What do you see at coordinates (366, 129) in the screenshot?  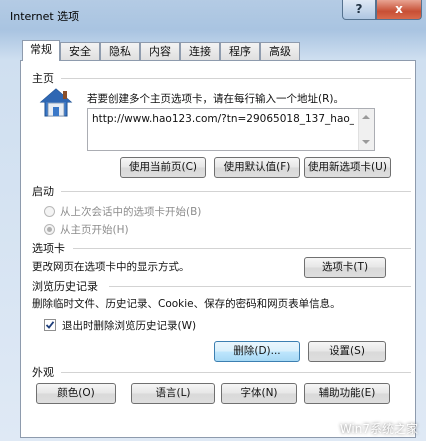 I see `url-scrollbar` at bounding box center [366, 129].